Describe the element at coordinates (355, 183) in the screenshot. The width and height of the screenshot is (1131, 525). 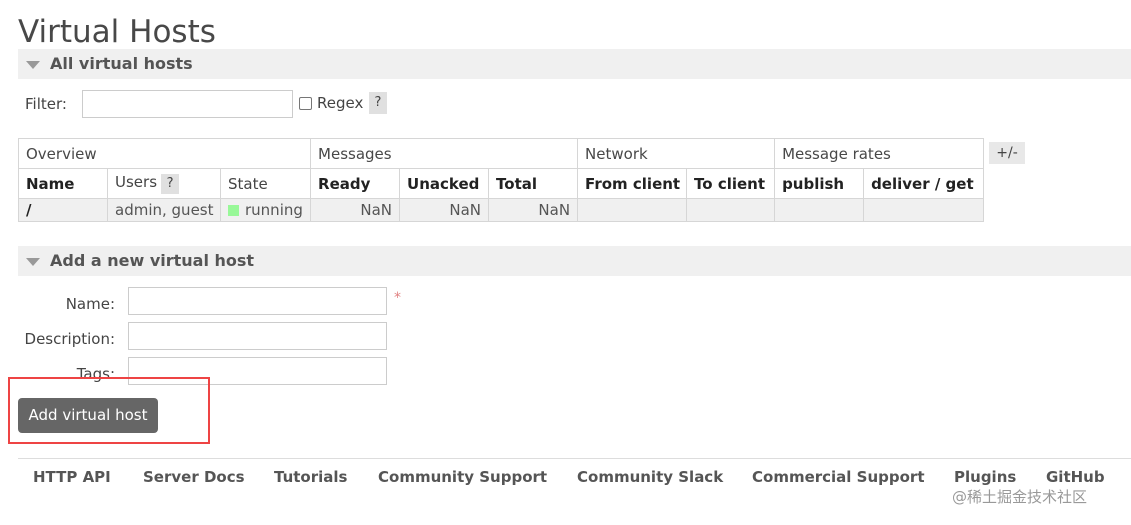
I see `col-ready: Ready` at that location.